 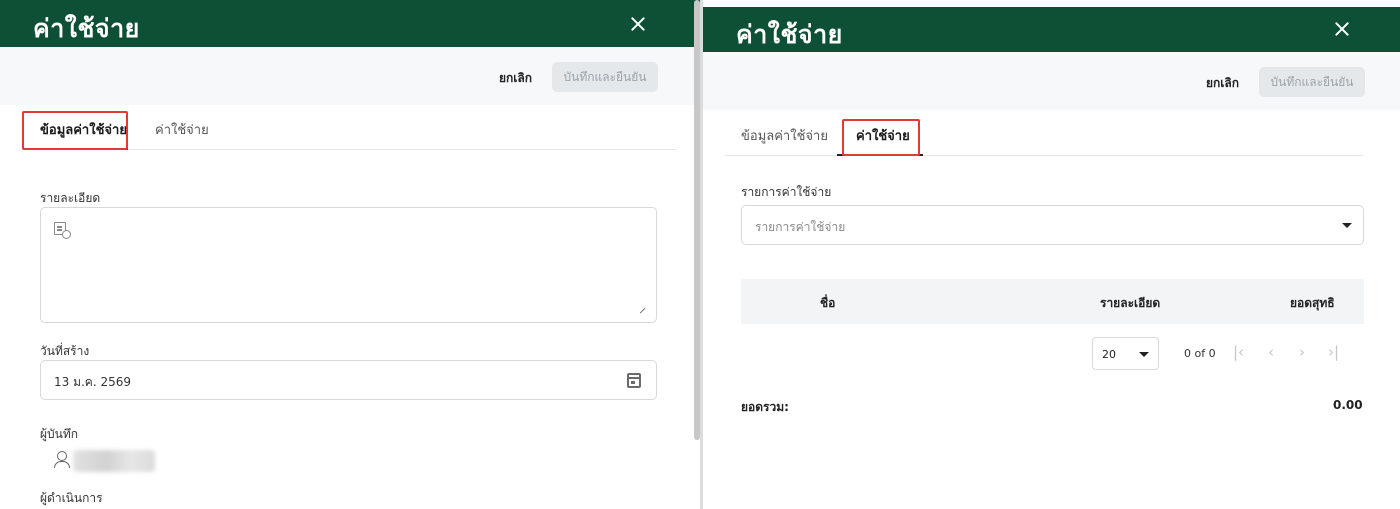 I want to click on created-date-field: 13 ม.ค. 2569, so click(x=348, y=380).